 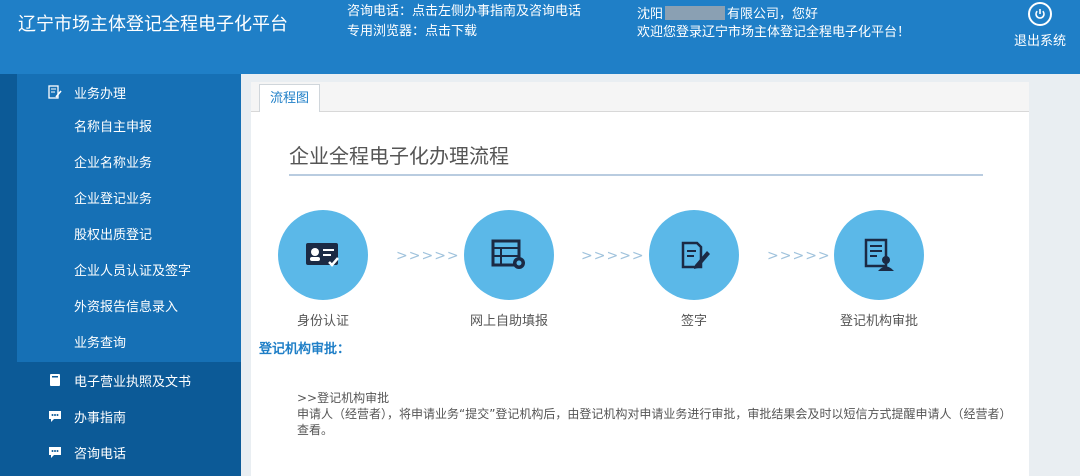 What do you see at coordinates (305, 349) in the screenshot?
I see `section-title: 登记机构审批：` at bounding box center [305, 349].